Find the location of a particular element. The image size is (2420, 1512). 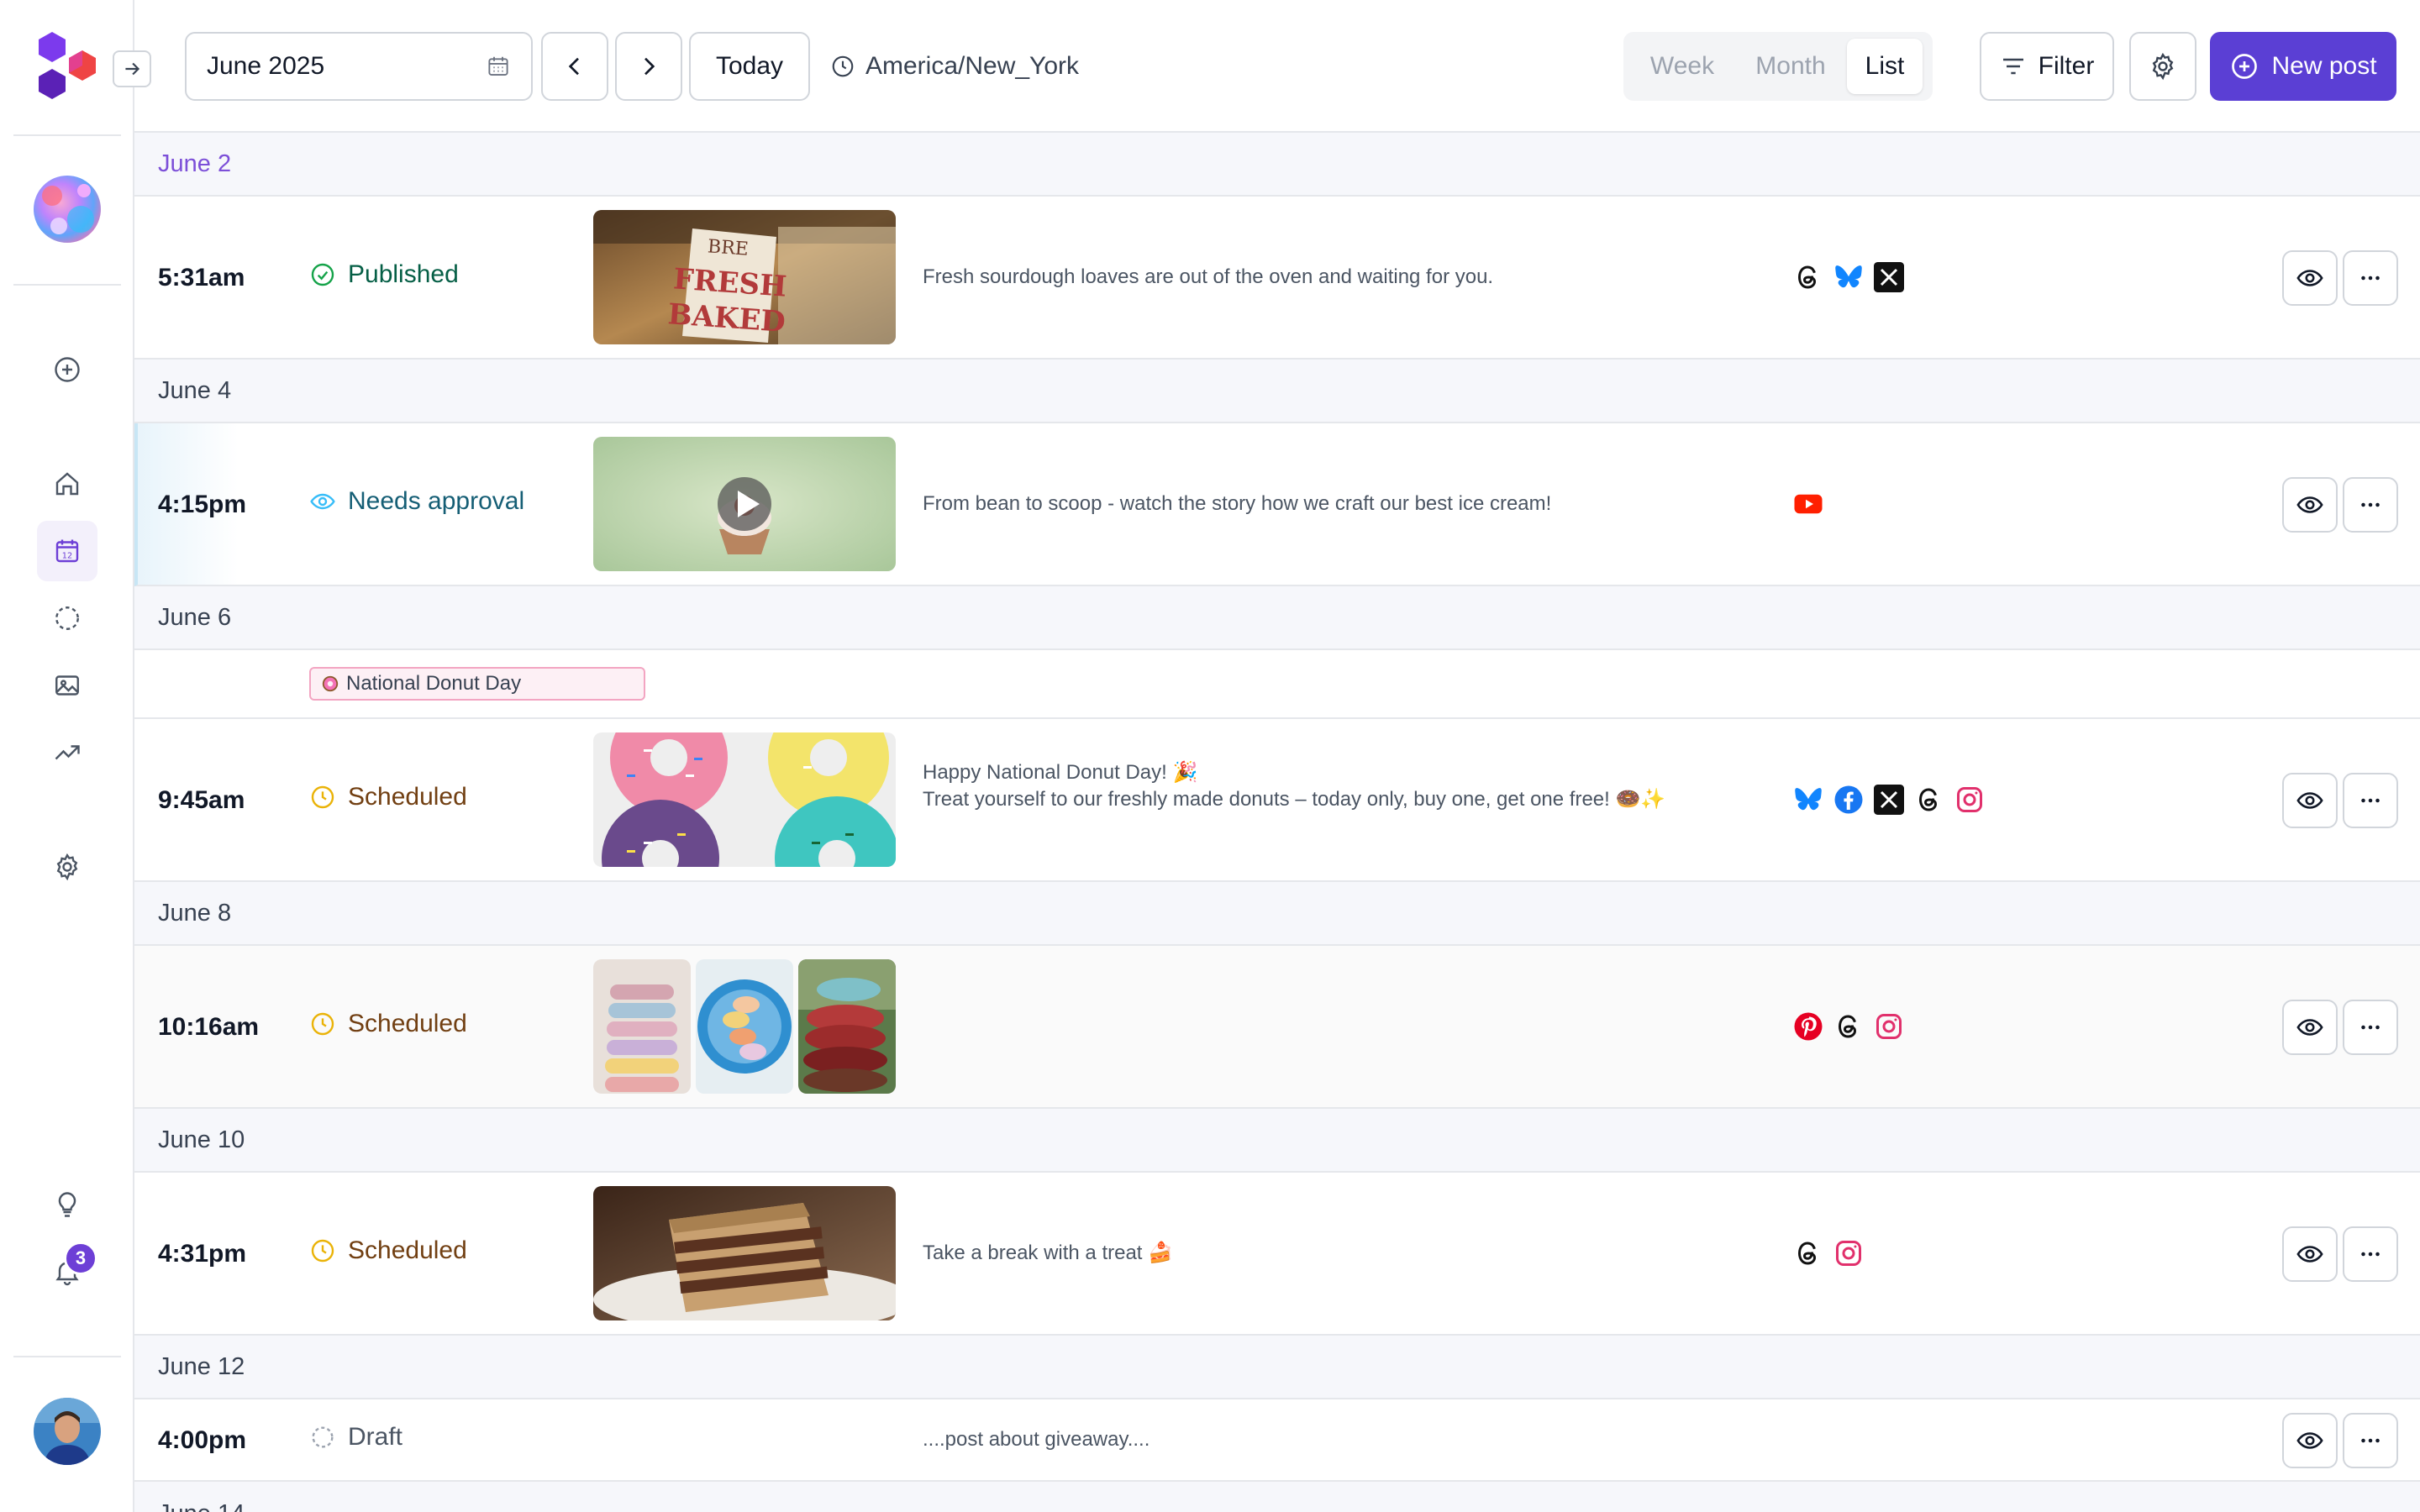

post-time: 4:00pm is located at coordinates (202, 1440).